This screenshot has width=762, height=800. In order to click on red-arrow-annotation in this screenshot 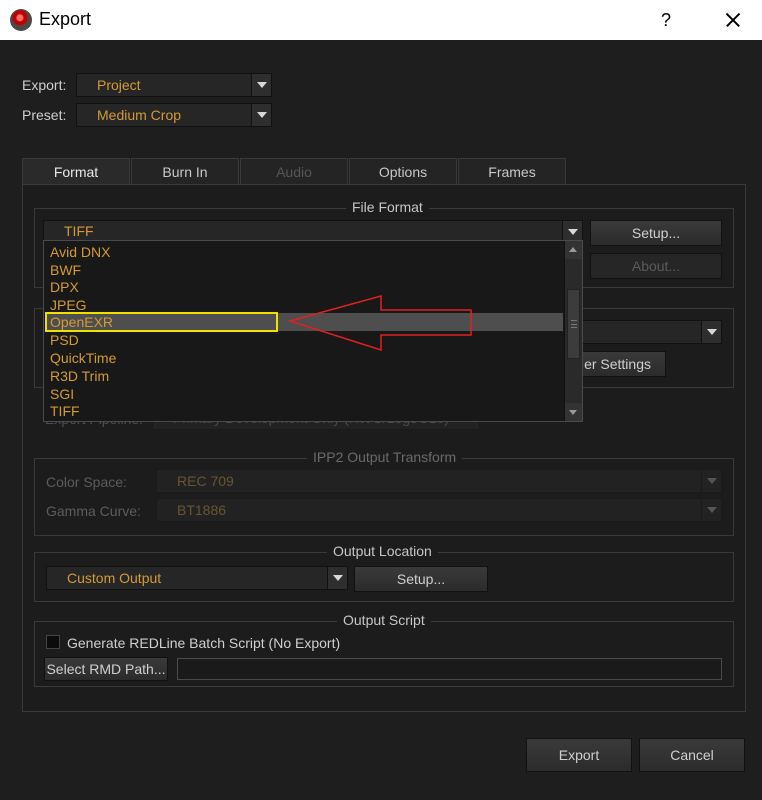, I will do `click(379, 323)`.